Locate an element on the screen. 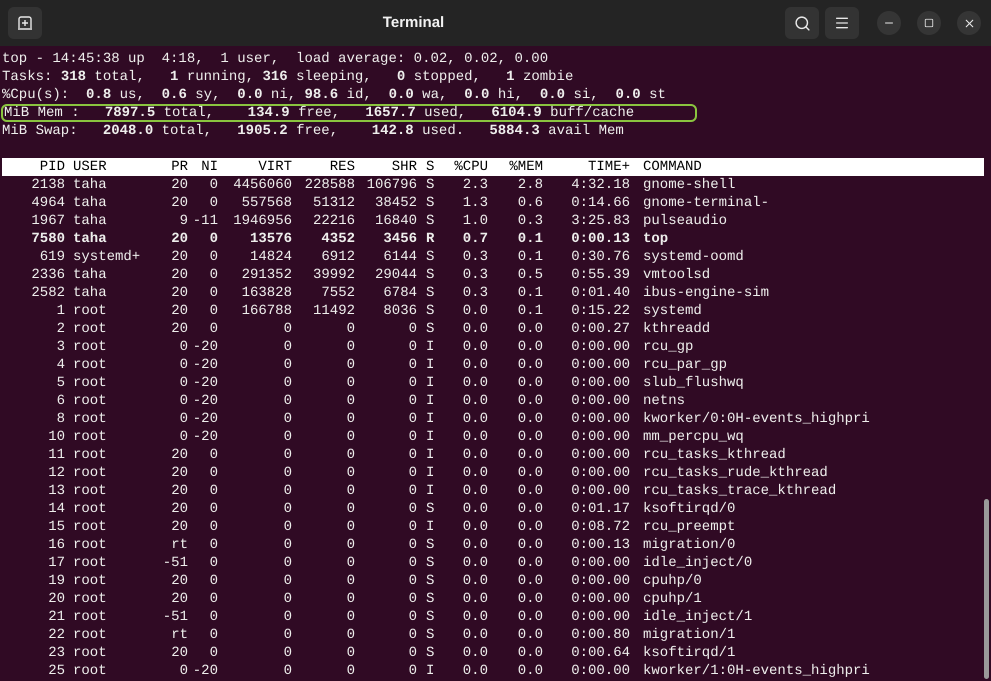  table-cell-text: 19 is located at coordinates (56, 581).